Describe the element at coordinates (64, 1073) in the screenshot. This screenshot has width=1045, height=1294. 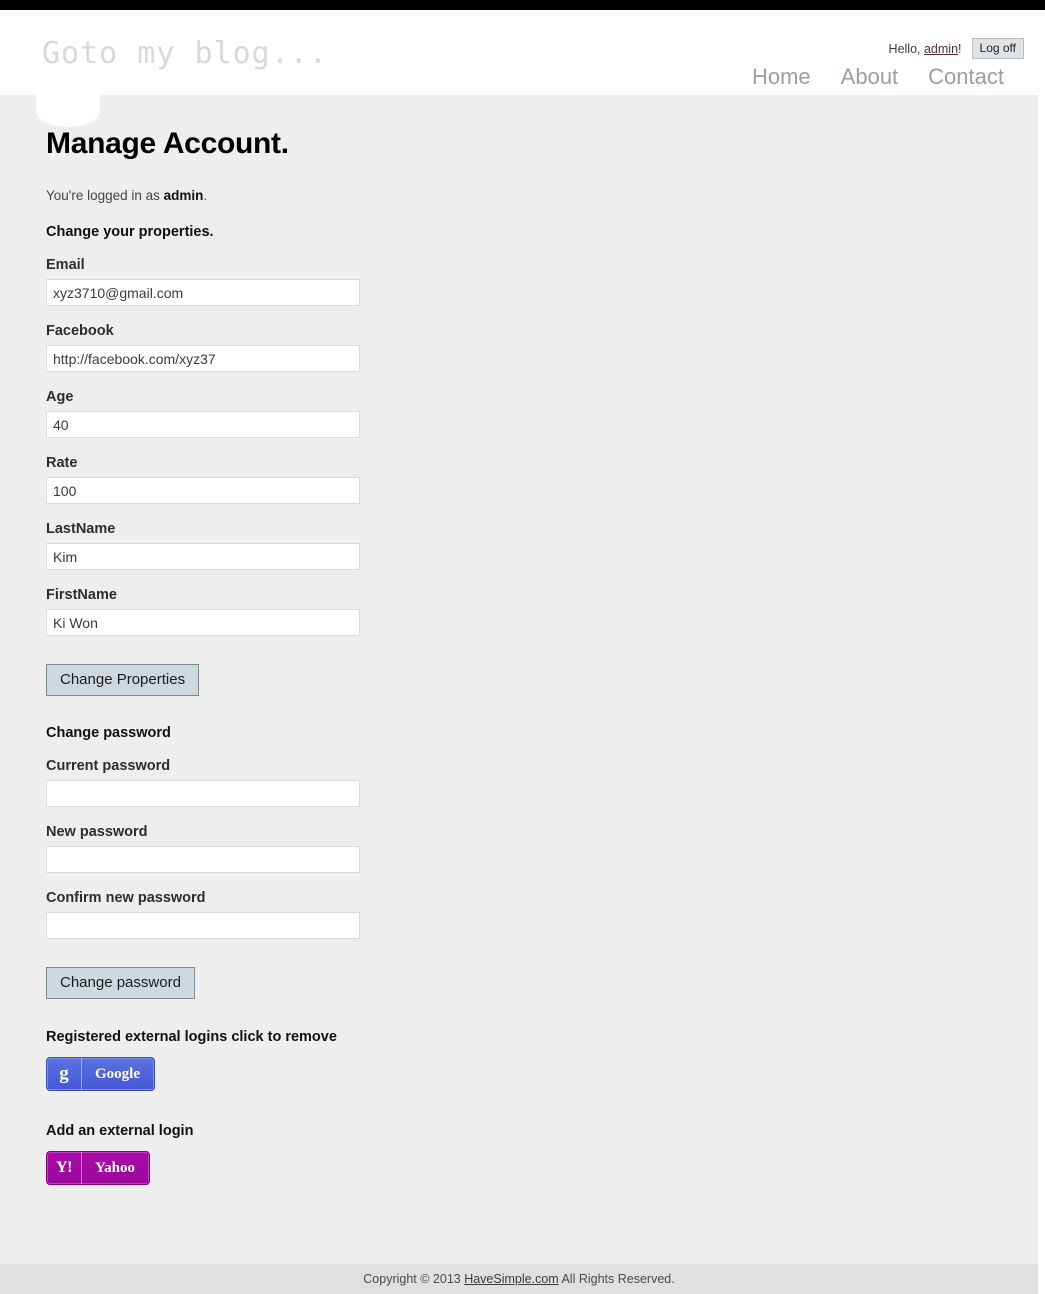
I see `google-icon: g` at that location.